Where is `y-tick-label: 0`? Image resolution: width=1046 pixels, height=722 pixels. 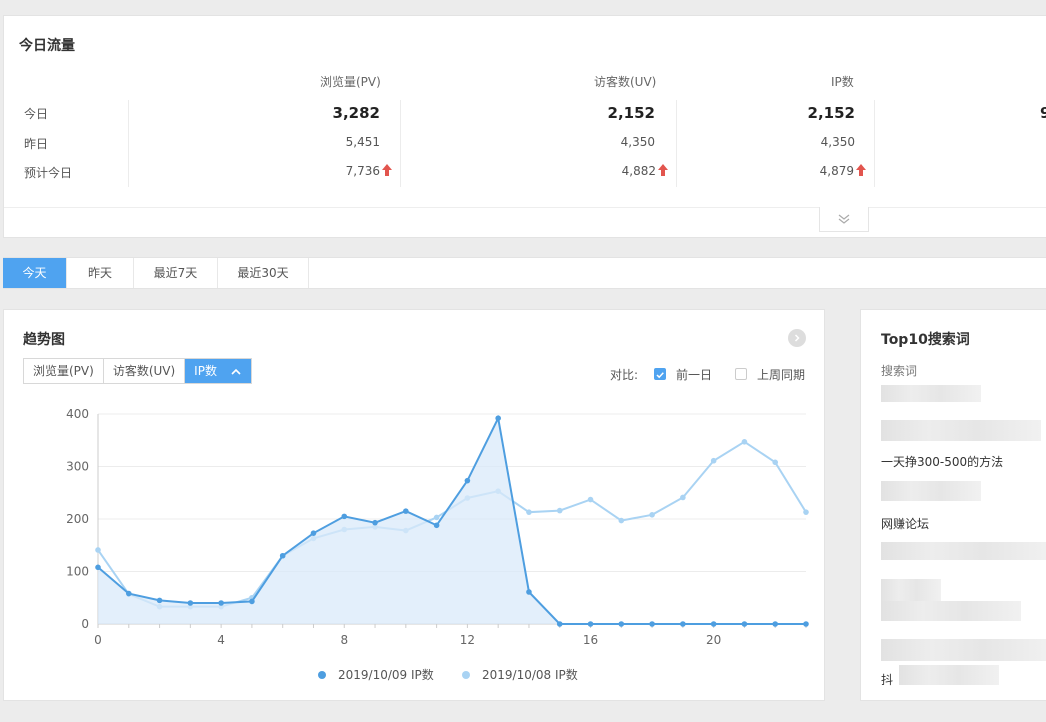 y-tick-label: 0 is located at coordinates (85, 624).